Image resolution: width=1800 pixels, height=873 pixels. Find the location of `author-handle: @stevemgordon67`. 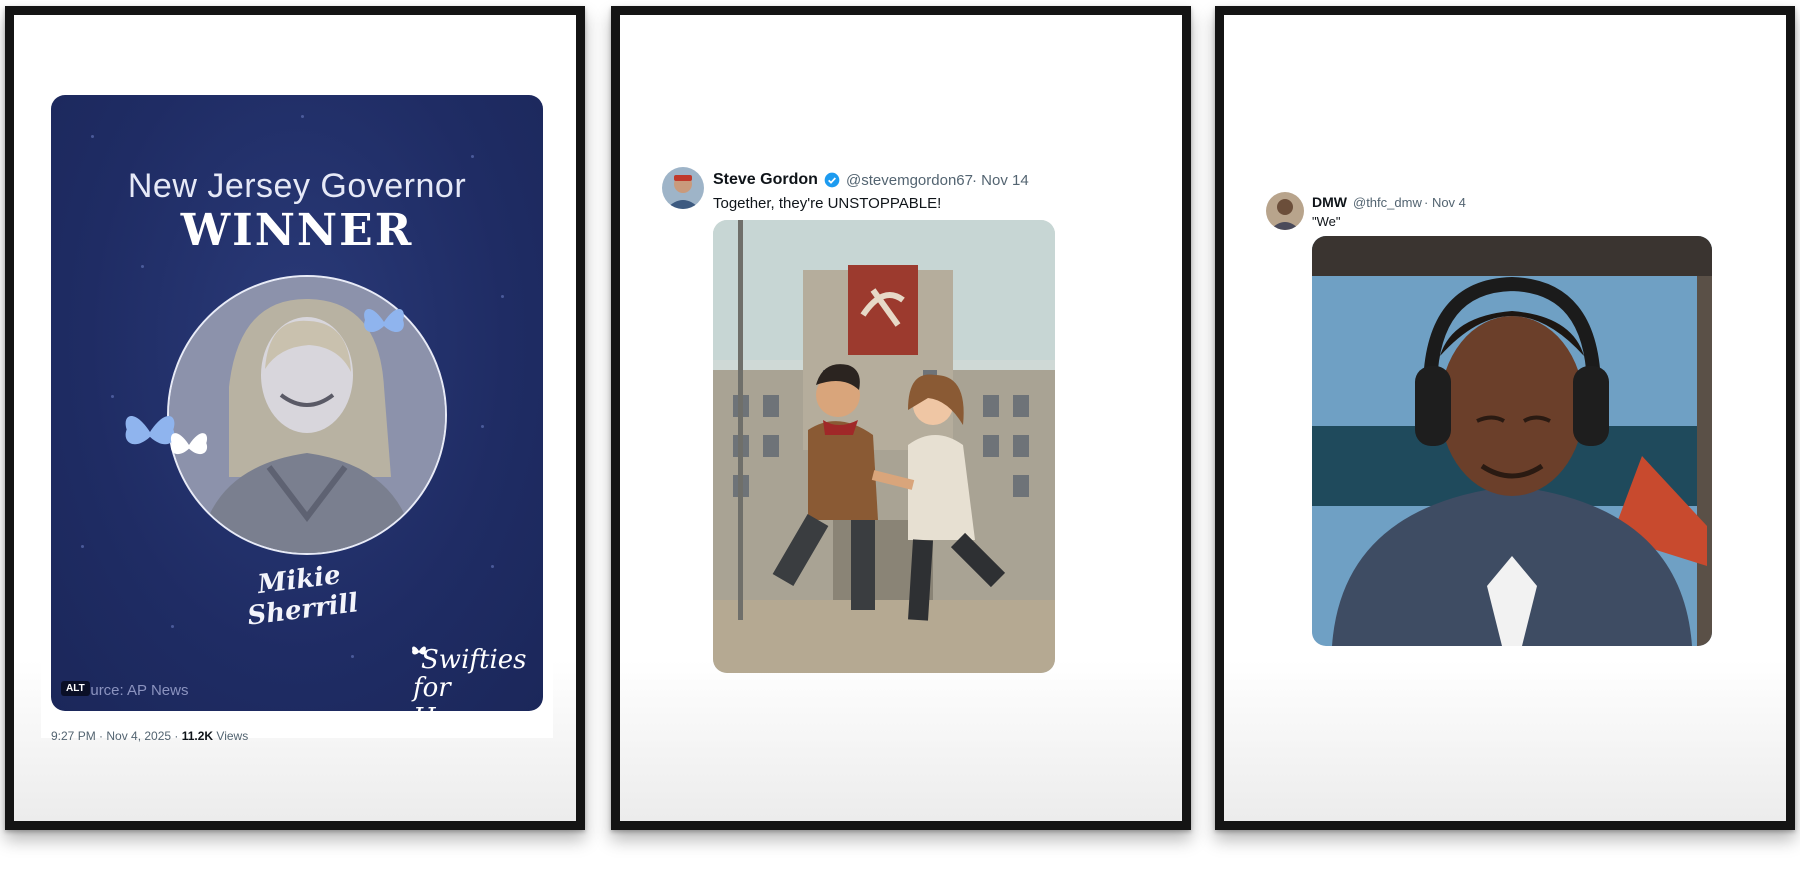

author-handle: @stevemgordon67 is located at coordinates (909, 180).